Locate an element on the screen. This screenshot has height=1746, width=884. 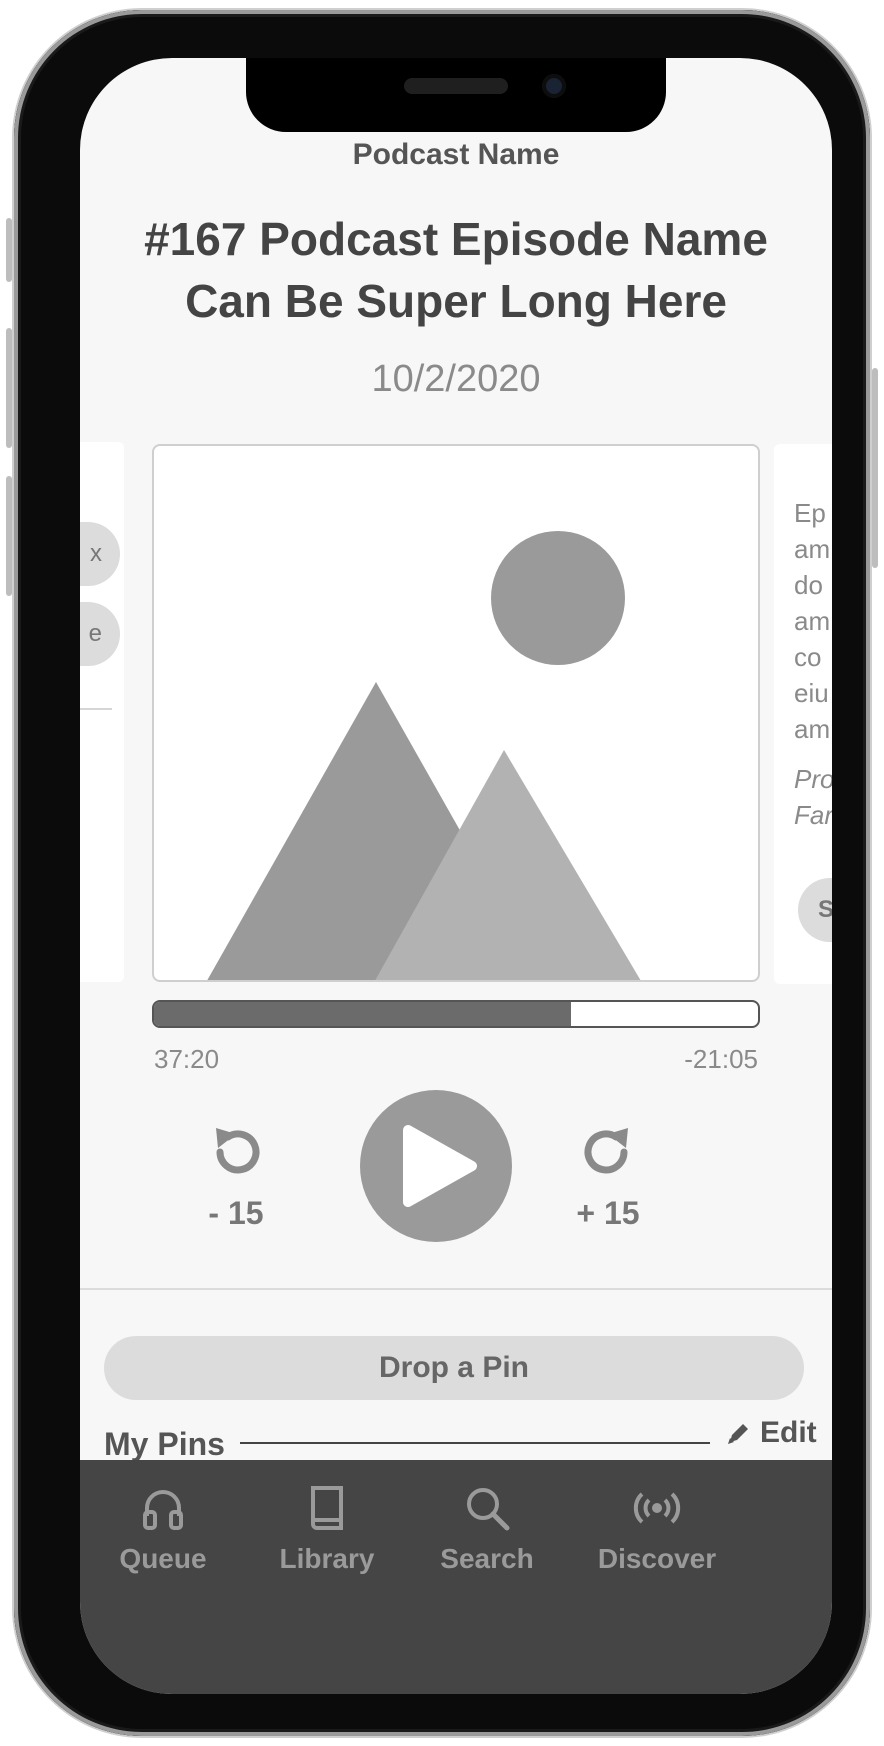
play-icon is located at coordinates (440, 1166).